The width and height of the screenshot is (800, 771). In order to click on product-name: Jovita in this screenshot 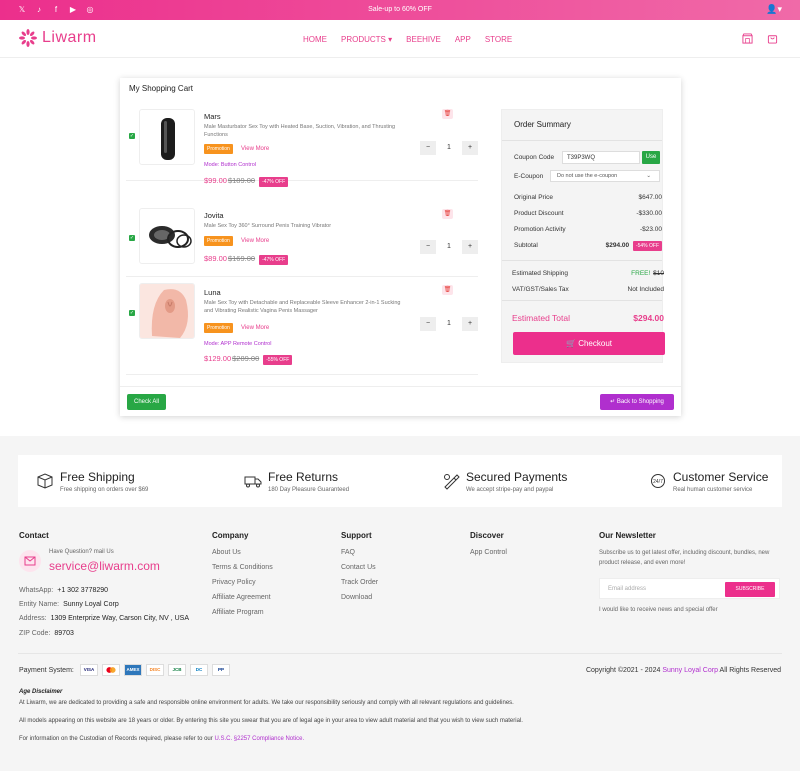, I will do `click(214, 215)`.